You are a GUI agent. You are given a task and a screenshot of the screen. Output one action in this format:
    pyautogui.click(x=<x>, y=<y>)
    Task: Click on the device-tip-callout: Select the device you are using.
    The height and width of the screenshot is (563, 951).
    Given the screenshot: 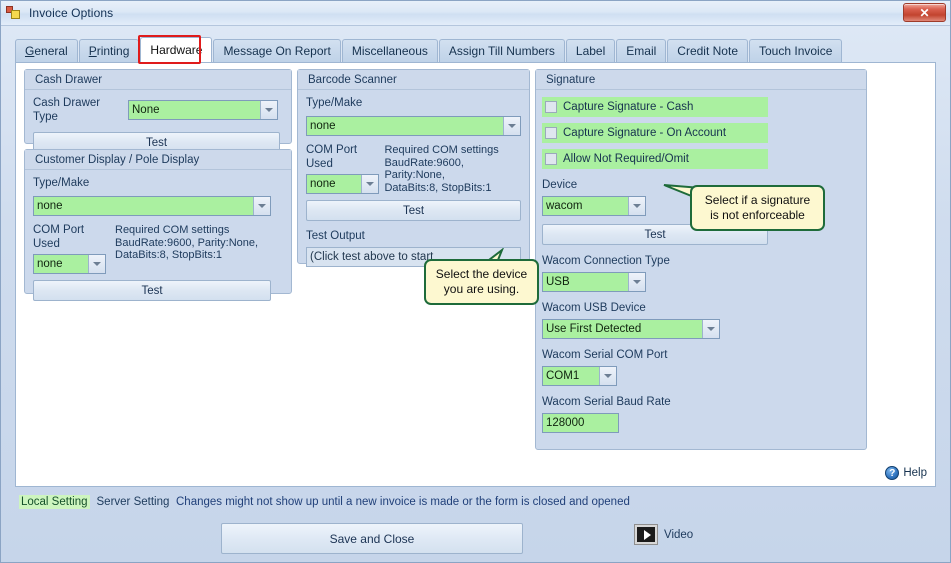 What is the action you would take?
    pyautogui.click(x=481, y=282)
    